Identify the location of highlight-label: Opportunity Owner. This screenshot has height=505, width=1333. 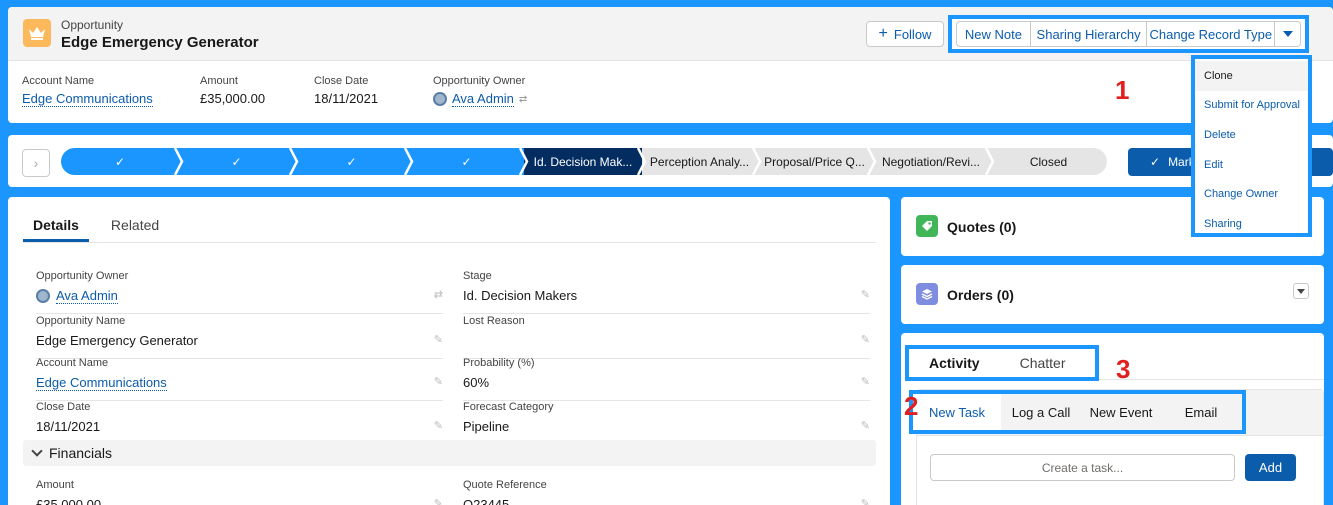
(479, 81).